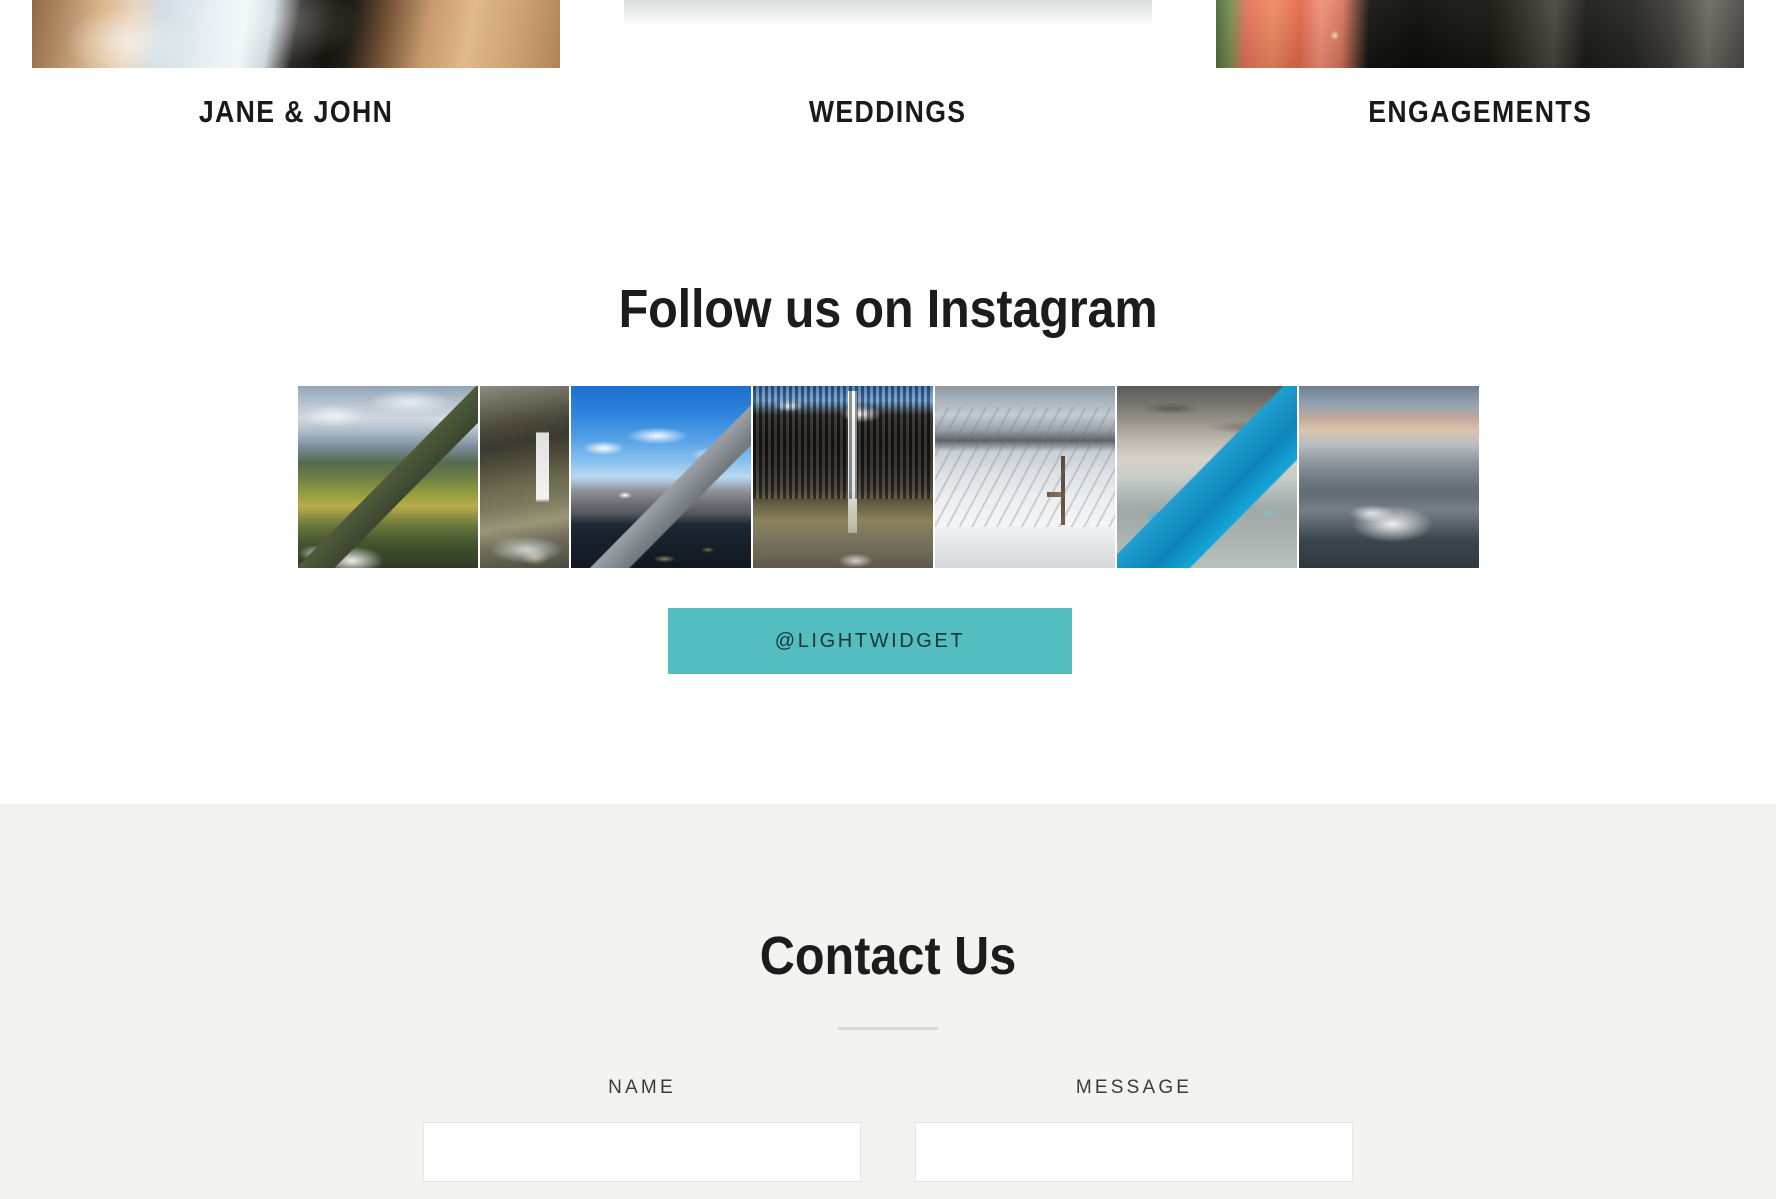 The width and height of the screenshot is (1776, 1199). I want to click on category-card-weddings: WEDDINGS, so click(888, 65).